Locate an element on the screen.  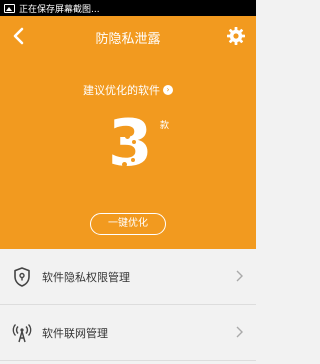
screenshot-icon is located at coordinates (9, 8).